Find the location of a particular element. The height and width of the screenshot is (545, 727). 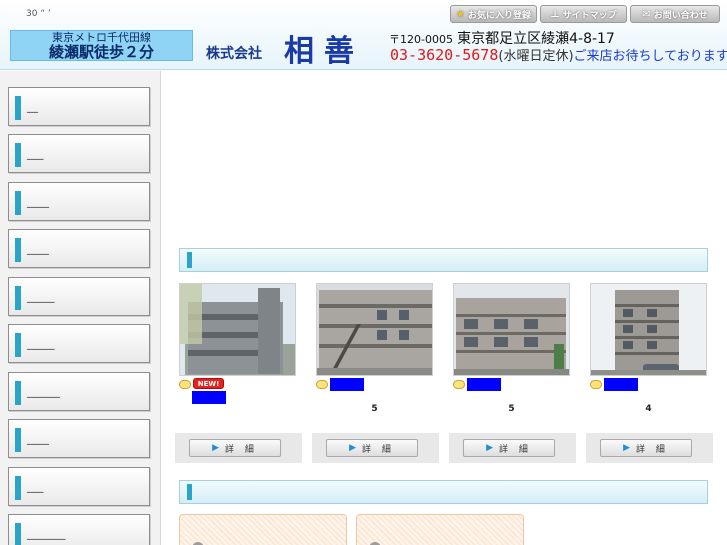

header-tiny-text: 30 “ ’ is located at coordinates (38, 14).